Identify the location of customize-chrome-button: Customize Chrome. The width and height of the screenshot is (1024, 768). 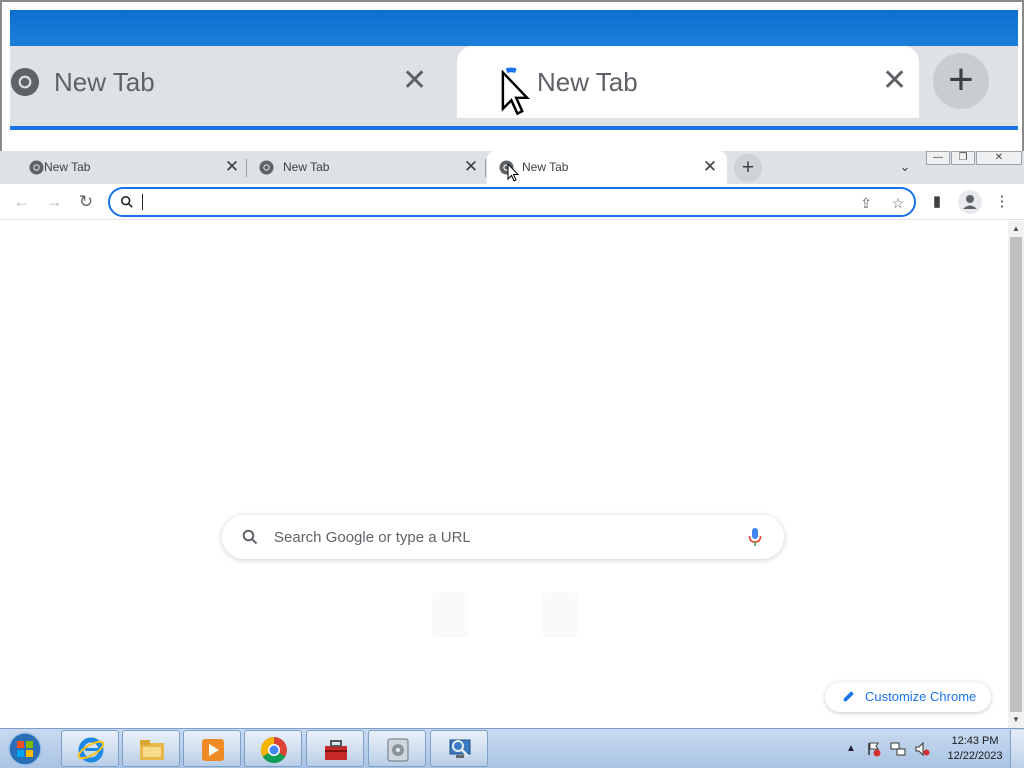
(908, 697).